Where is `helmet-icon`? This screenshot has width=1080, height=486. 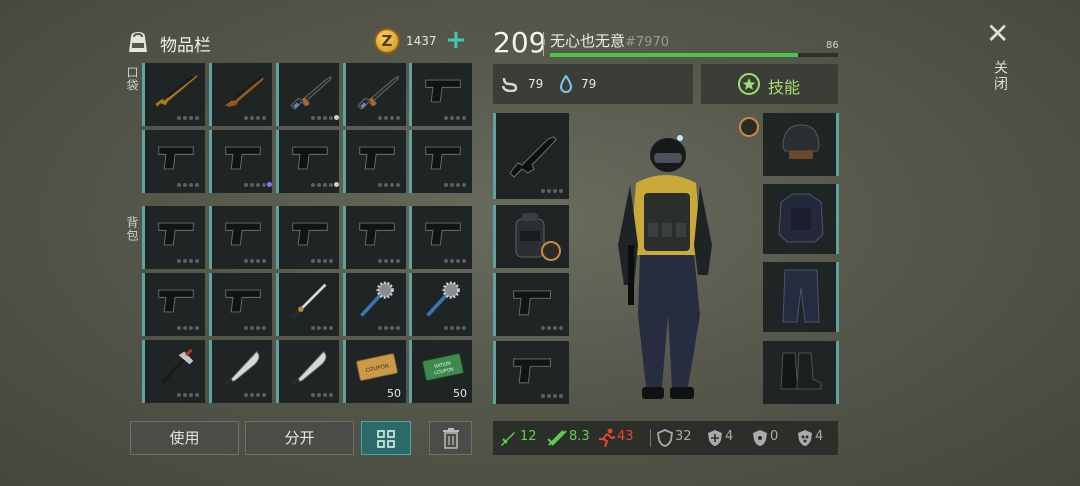
helmet-icon is located at coordinates (801, 141).